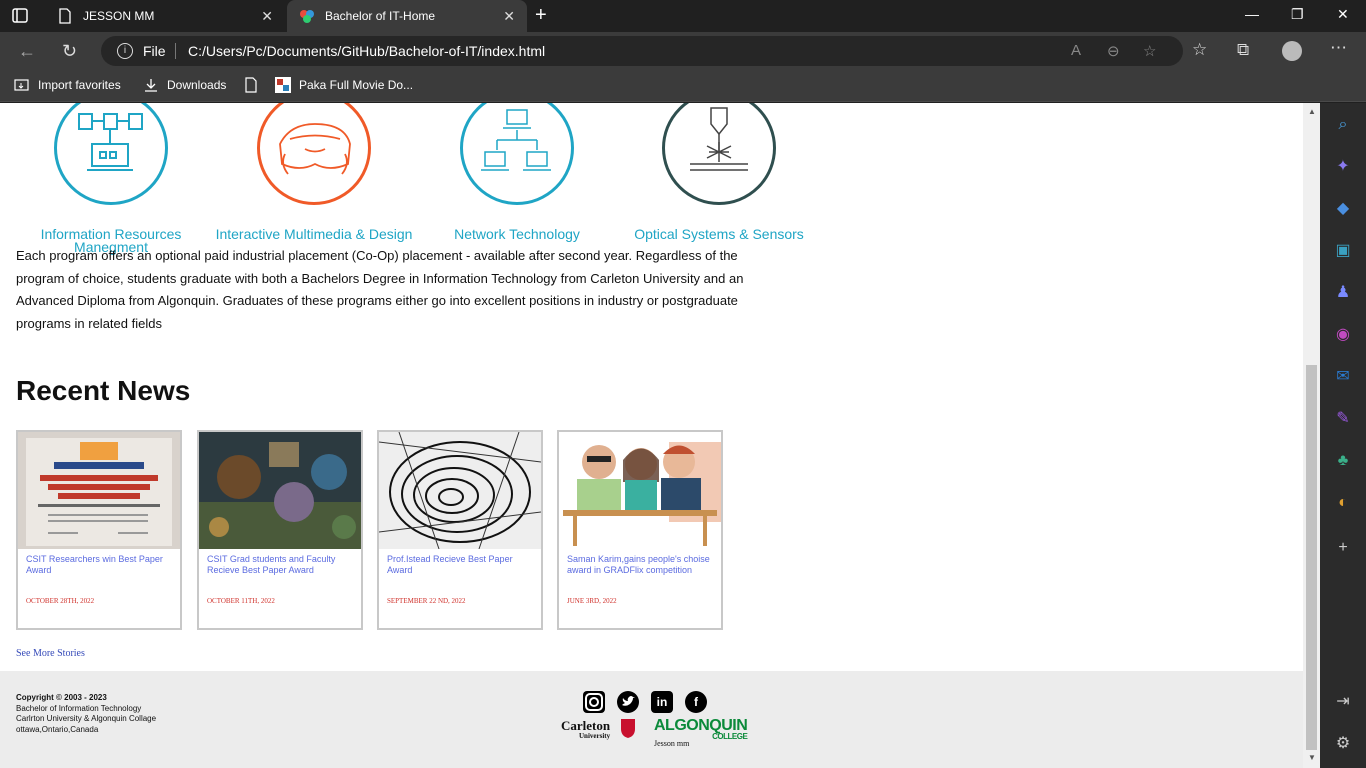  Describe the element at coordinates (60, 601) in the screenshot. I see `news-date: October 28th, 2022` at that location.